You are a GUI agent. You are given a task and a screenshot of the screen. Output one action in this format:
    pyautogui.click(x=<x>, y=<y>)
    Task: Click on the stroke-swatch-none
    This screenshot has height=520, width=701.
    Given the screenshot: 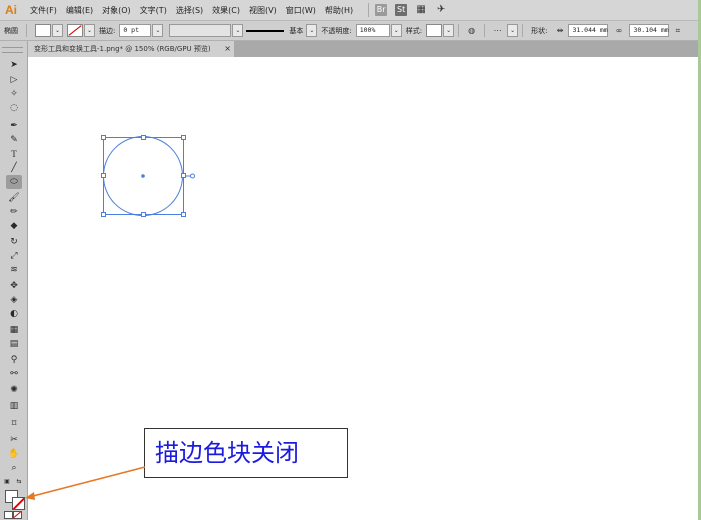 What is the action you would take?
    pyautogui.click(x=18, y=503)
    